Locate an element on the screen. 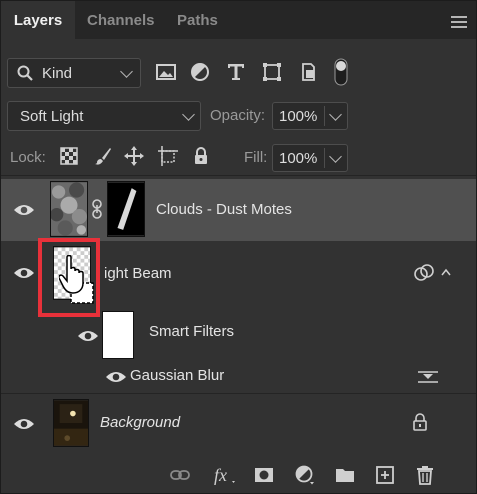 The width and height of the screenshot is (477, 494). new-layer-icon is located at coordinates (385, 475).